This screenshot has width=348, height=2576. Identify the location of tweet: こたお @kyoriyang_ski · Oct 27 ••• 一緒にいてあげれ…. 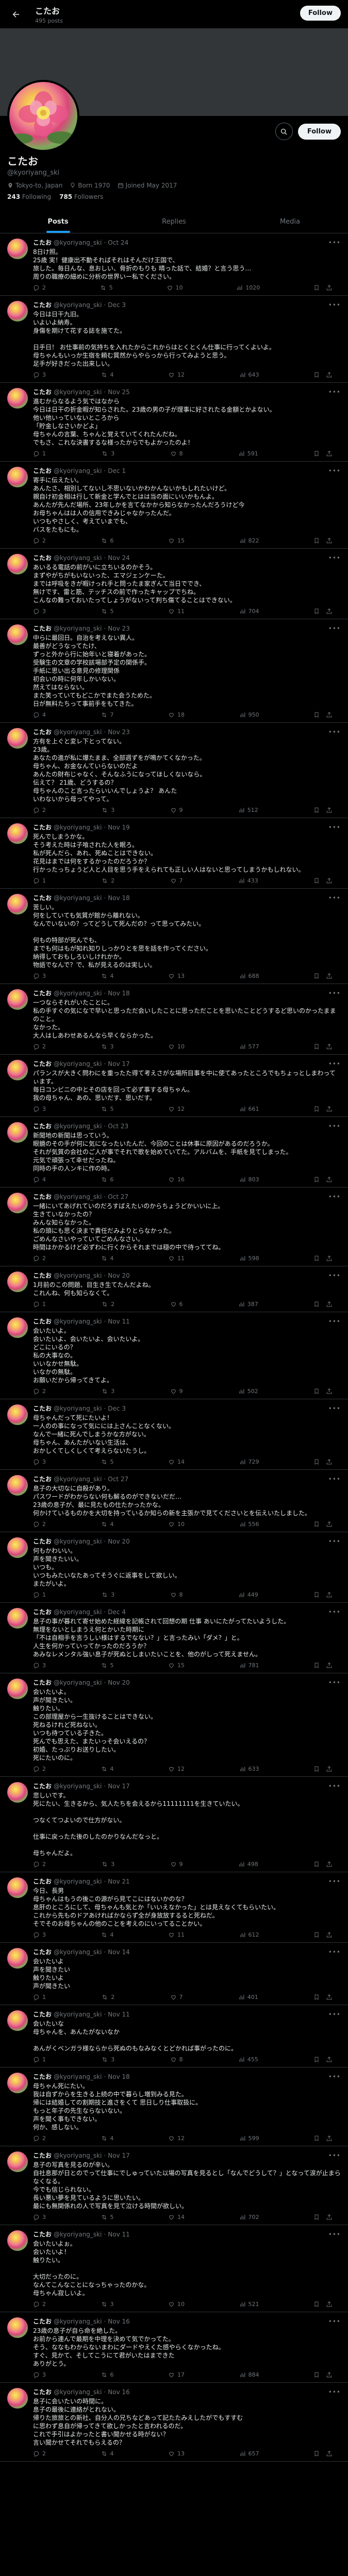
(174, 1227).